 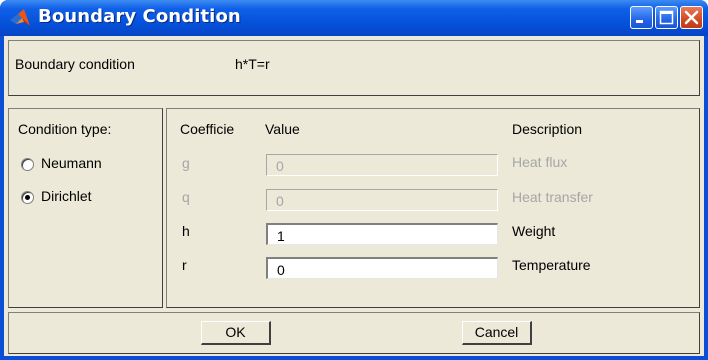 I want to click on radio-dirichlet-button, so click(x=27, y=197).